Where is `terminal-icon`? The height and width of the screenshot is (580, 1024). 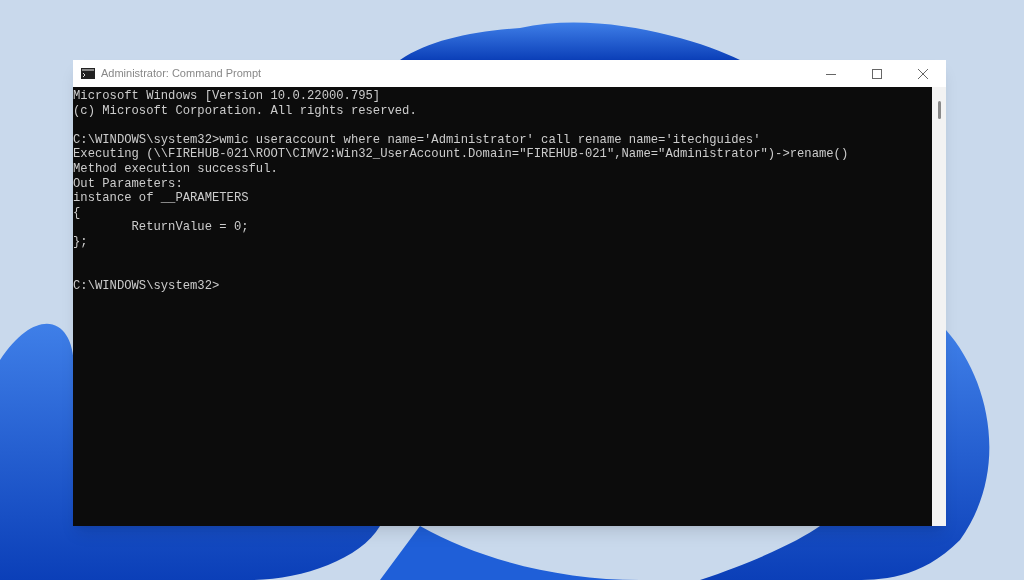 terminal-icon is located at coordinates (88, 73).